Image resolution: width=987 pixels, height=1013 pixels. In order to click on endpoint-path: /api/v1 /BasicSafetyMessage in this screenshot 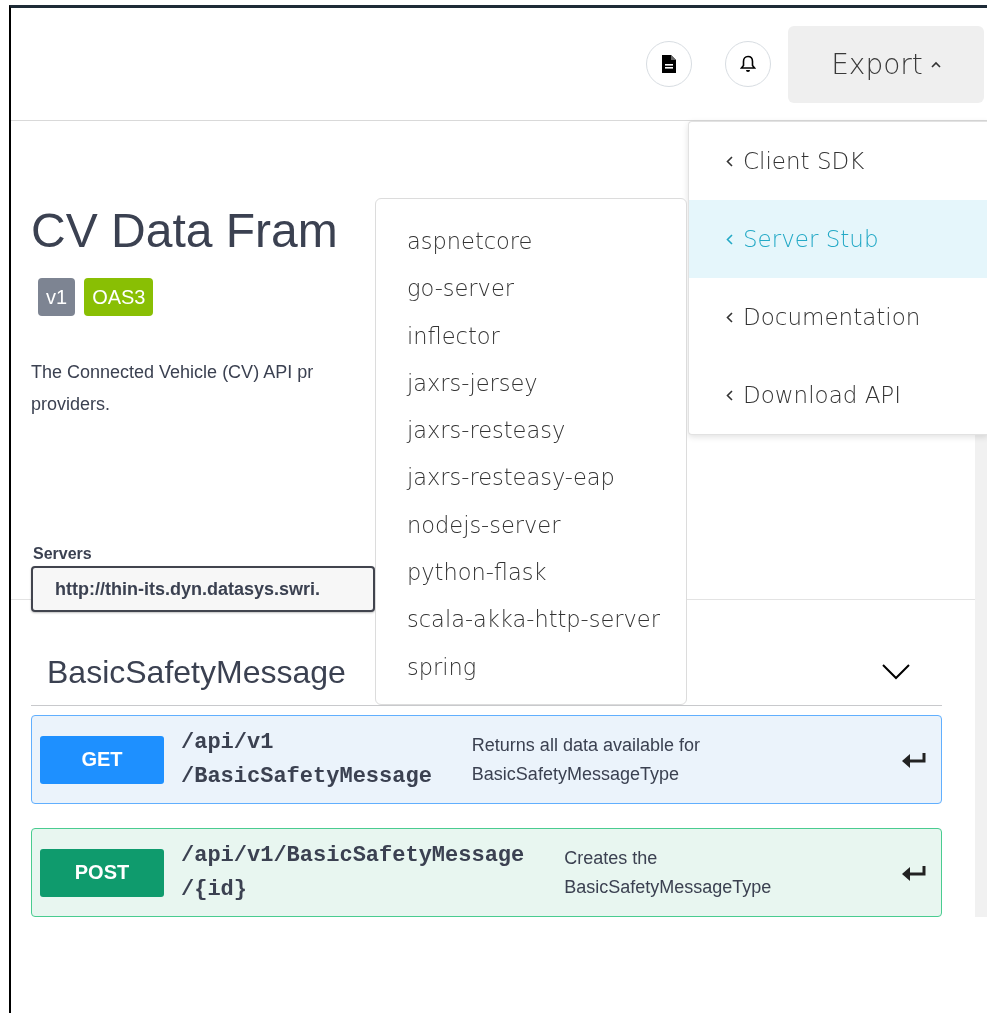, I will do `click(306, 759)`.